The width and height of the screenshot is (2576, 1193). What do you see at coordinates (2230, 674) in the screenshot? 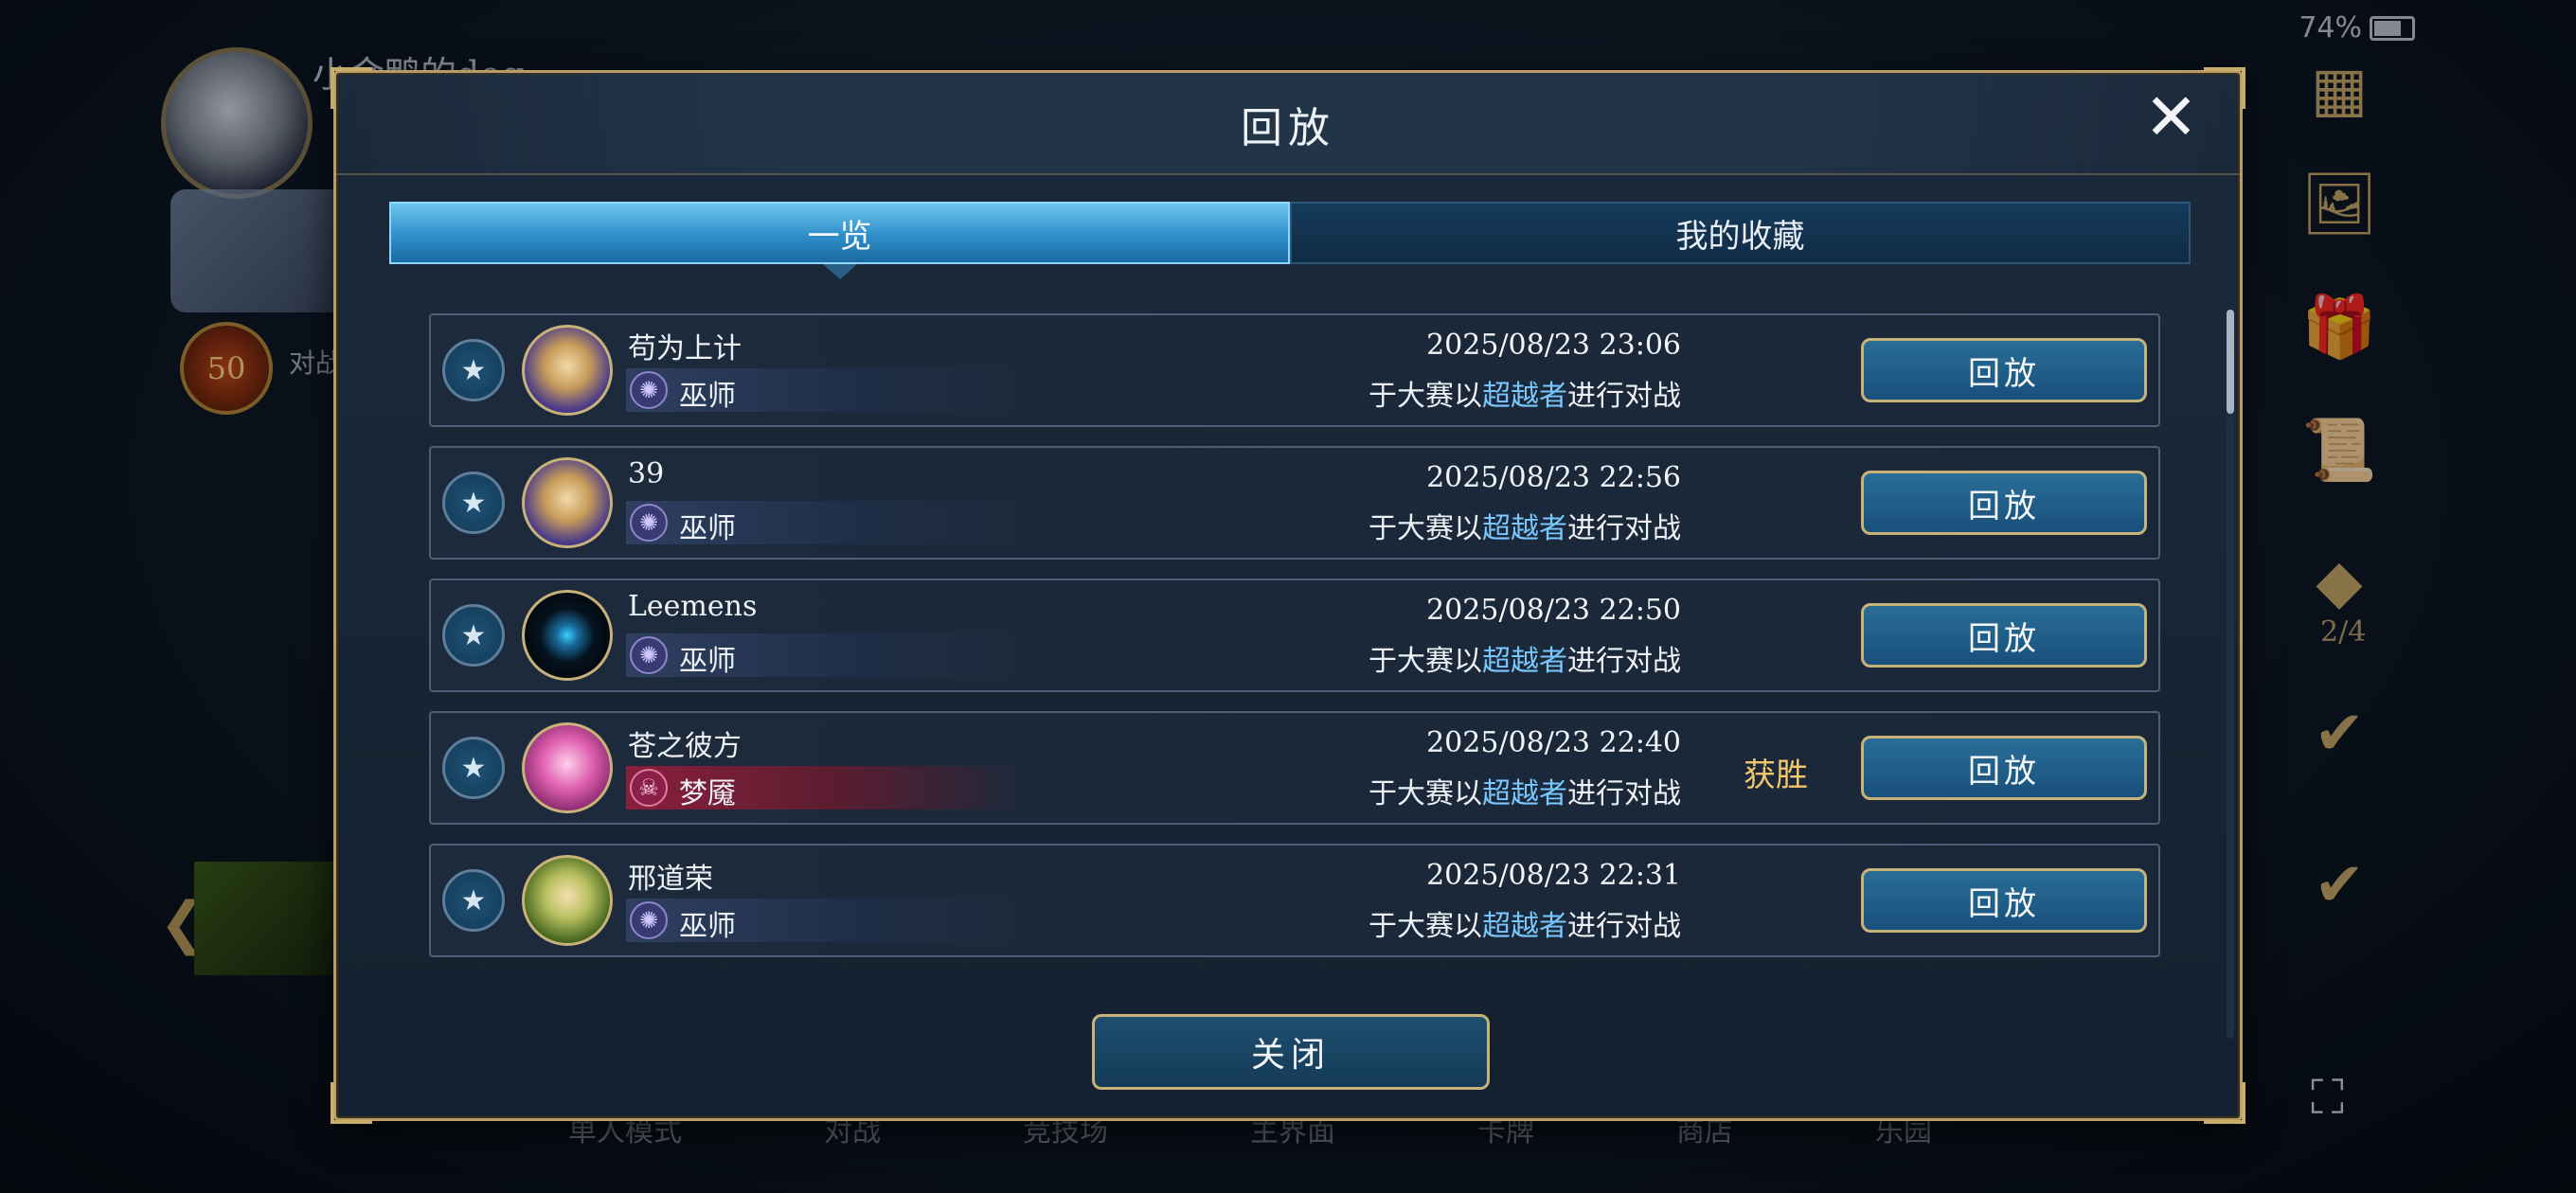
I see `list-scrollbar` at bounding box center [2230, 674].